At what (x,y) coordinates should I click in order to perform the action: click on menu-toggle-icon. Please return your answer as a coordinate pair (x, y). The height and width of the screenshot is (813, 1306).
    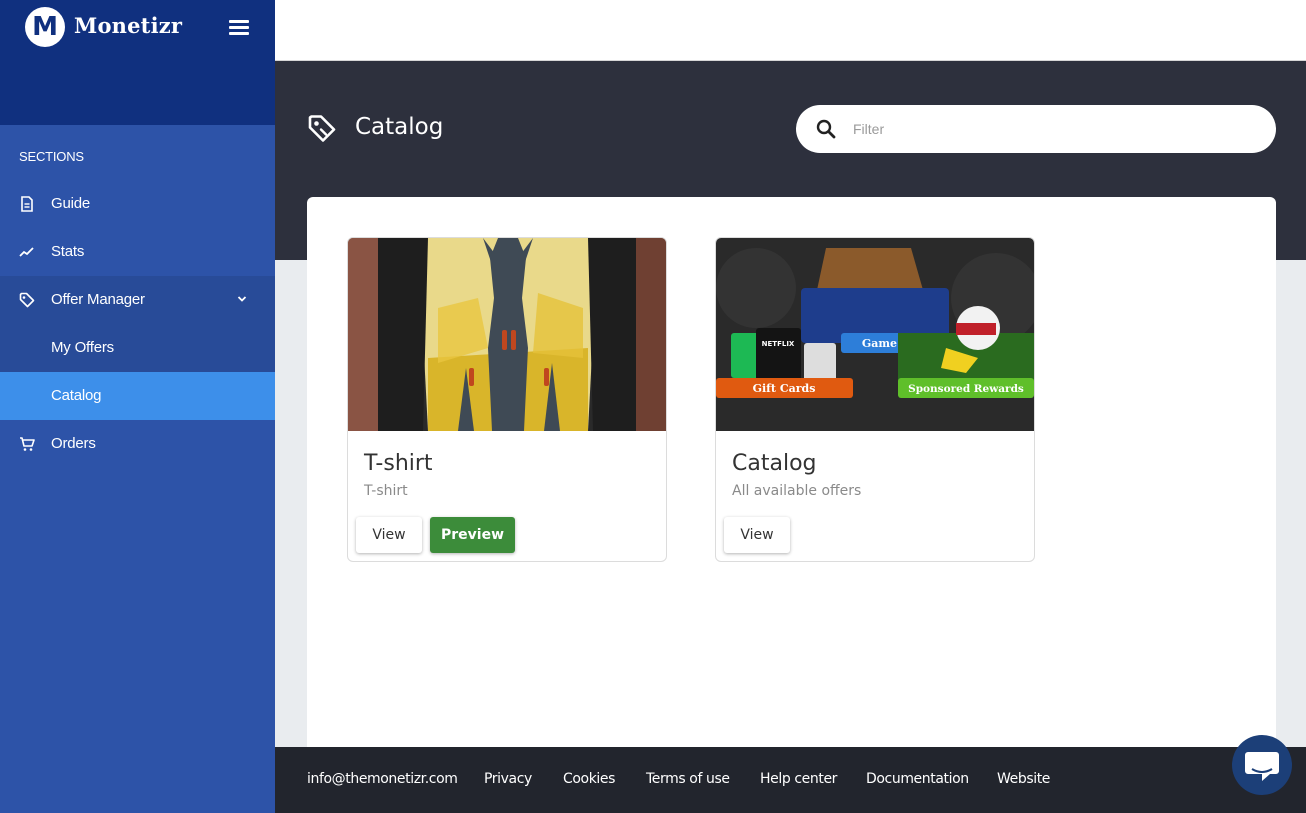
    Looking at the image, I should click on (239, 28).